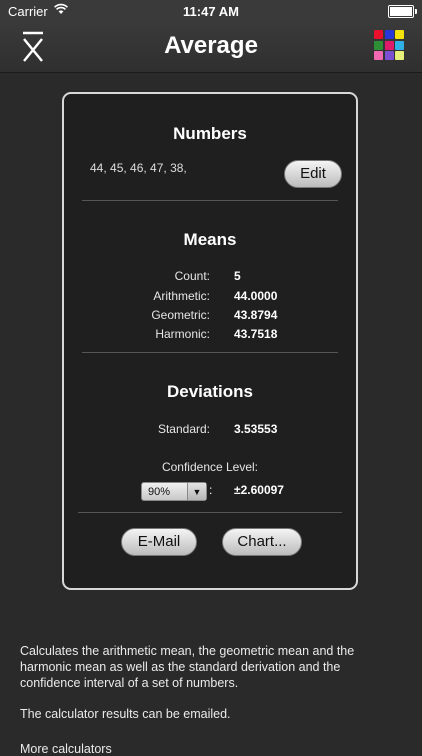  What do you see at coordinates (180, 315) in the screenshot?
I see `geometric-label: Geometric:` at bounding box center [180, 315].